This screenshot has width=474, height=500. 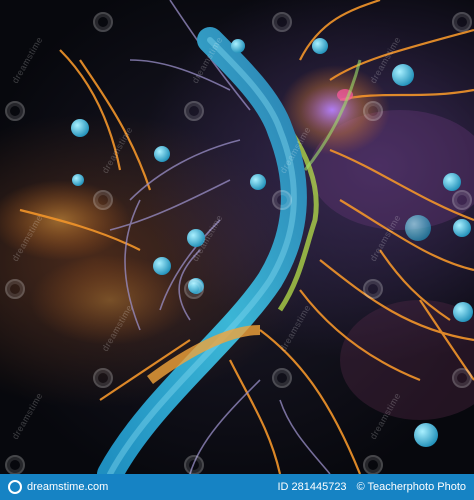 What do you see at coordinates (312, 487) in the screenshot?
I see `image-id: ID 281445723` at bounding box center [312, 487].